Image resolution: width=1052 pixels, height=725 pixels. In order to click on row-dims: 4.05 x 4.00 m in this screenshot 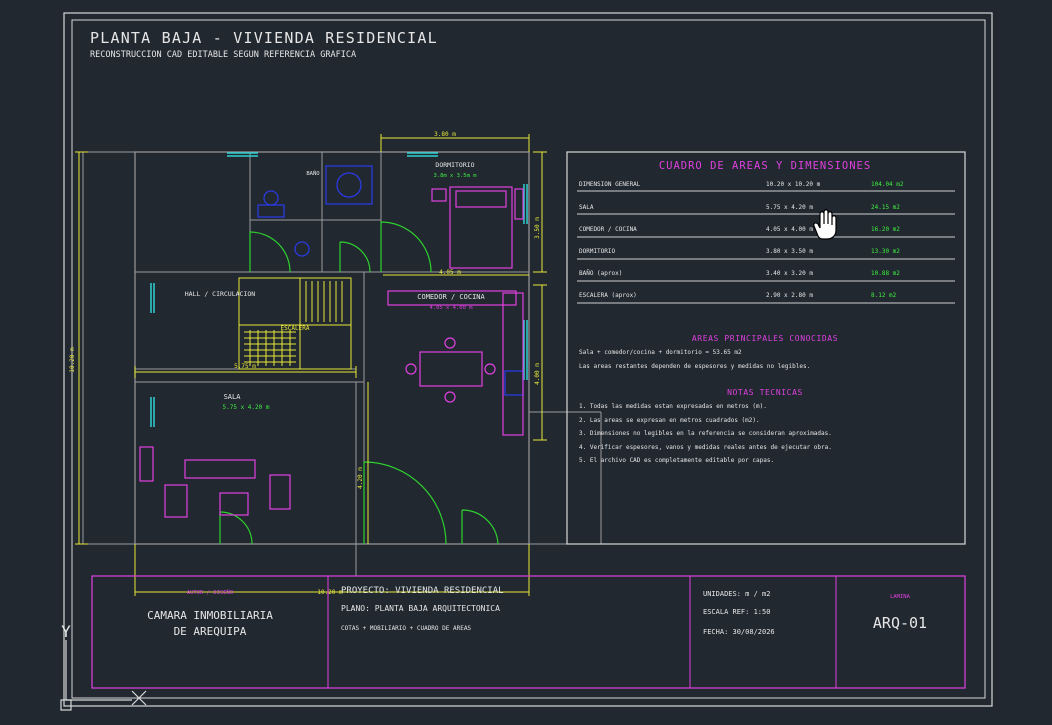, I will do `click(789, 229)`.